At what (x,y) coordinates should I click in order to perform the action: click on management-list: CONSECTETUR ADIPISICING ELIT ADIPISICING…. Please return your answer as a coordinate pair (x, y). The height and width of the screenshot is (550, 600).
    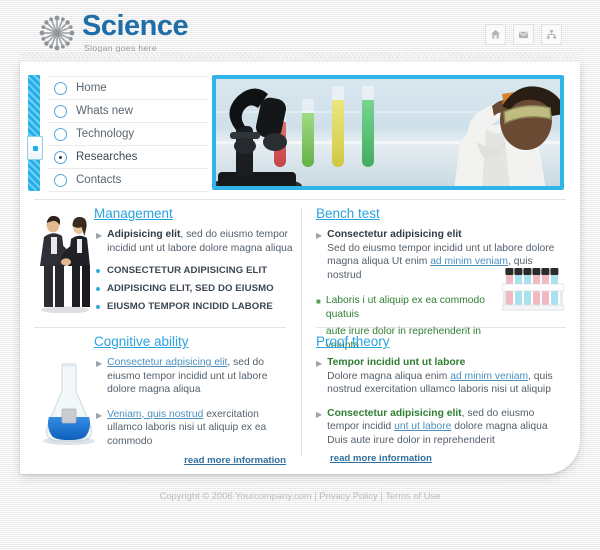
    Looking at the image, I should click on (196, 288).